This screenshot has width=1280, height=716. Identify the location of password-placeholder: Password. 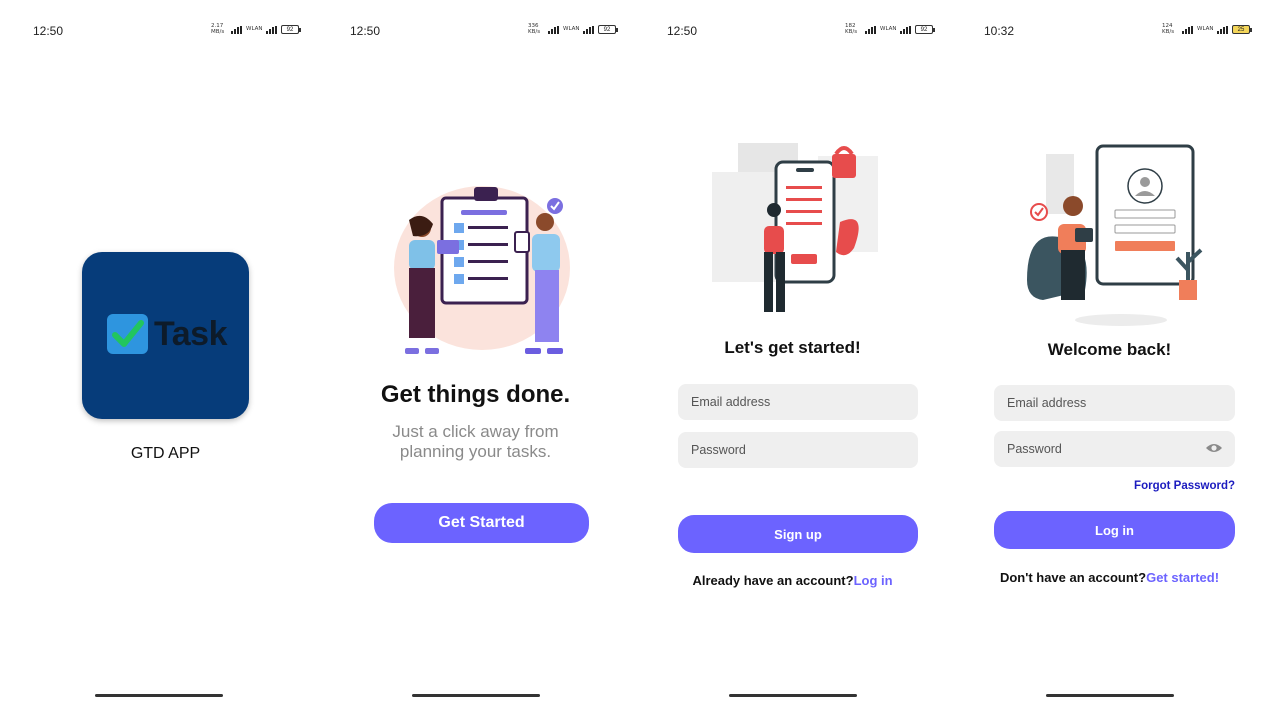
(1034, 449).